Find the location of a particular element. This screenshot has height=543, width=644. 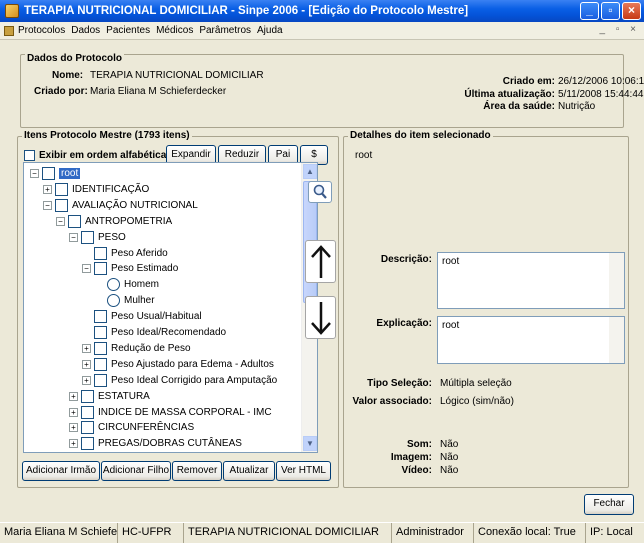

minimize-button: _ is located at coordinates (589, 11).